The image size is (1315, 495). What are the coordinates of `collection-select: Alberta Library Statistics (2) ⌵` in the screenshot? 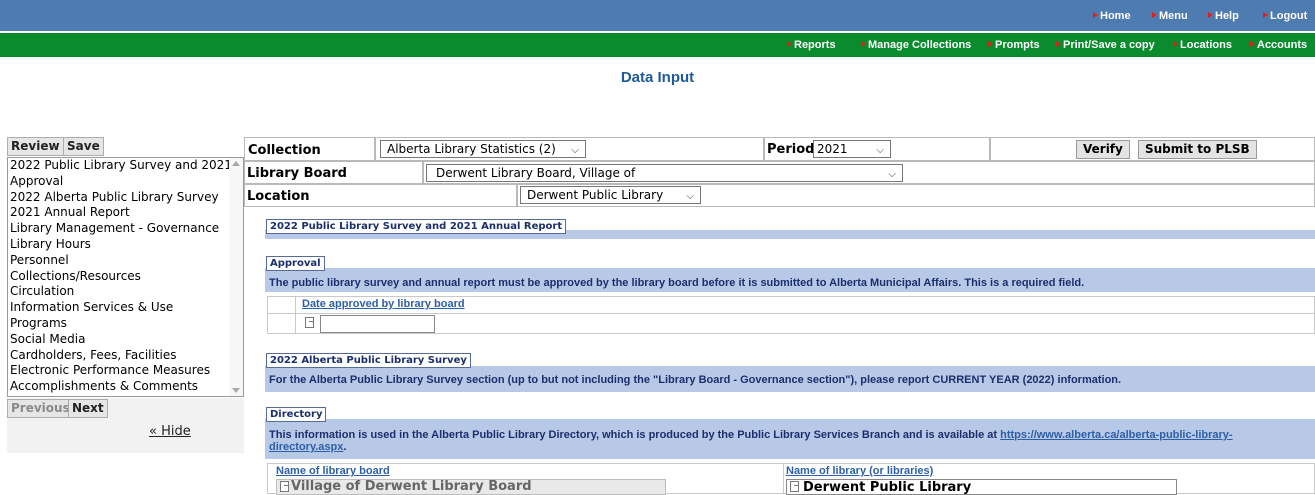 It's located at (483, 149).